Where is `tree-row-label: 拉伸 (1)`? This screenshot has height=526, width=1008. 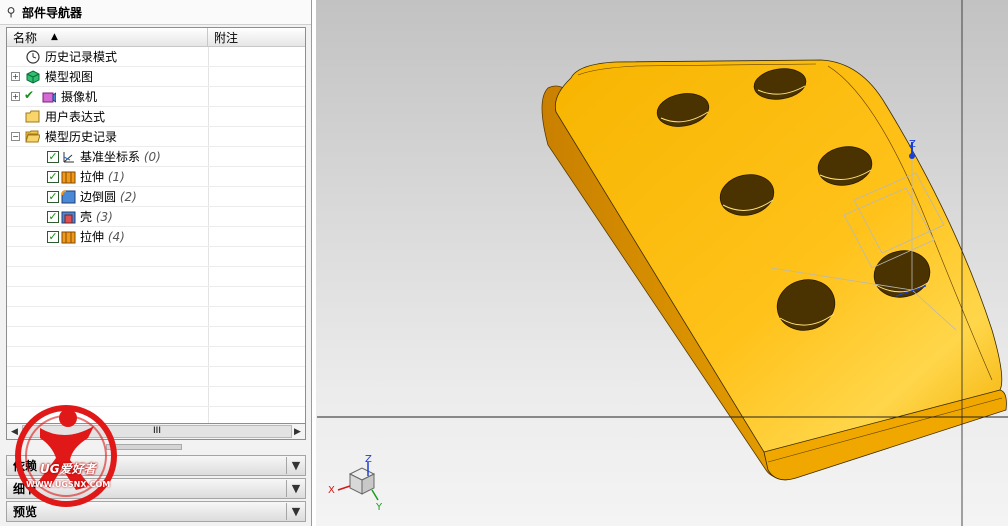
tree-row-label: 拉伸 (1) is located at coordinates (102, 176).